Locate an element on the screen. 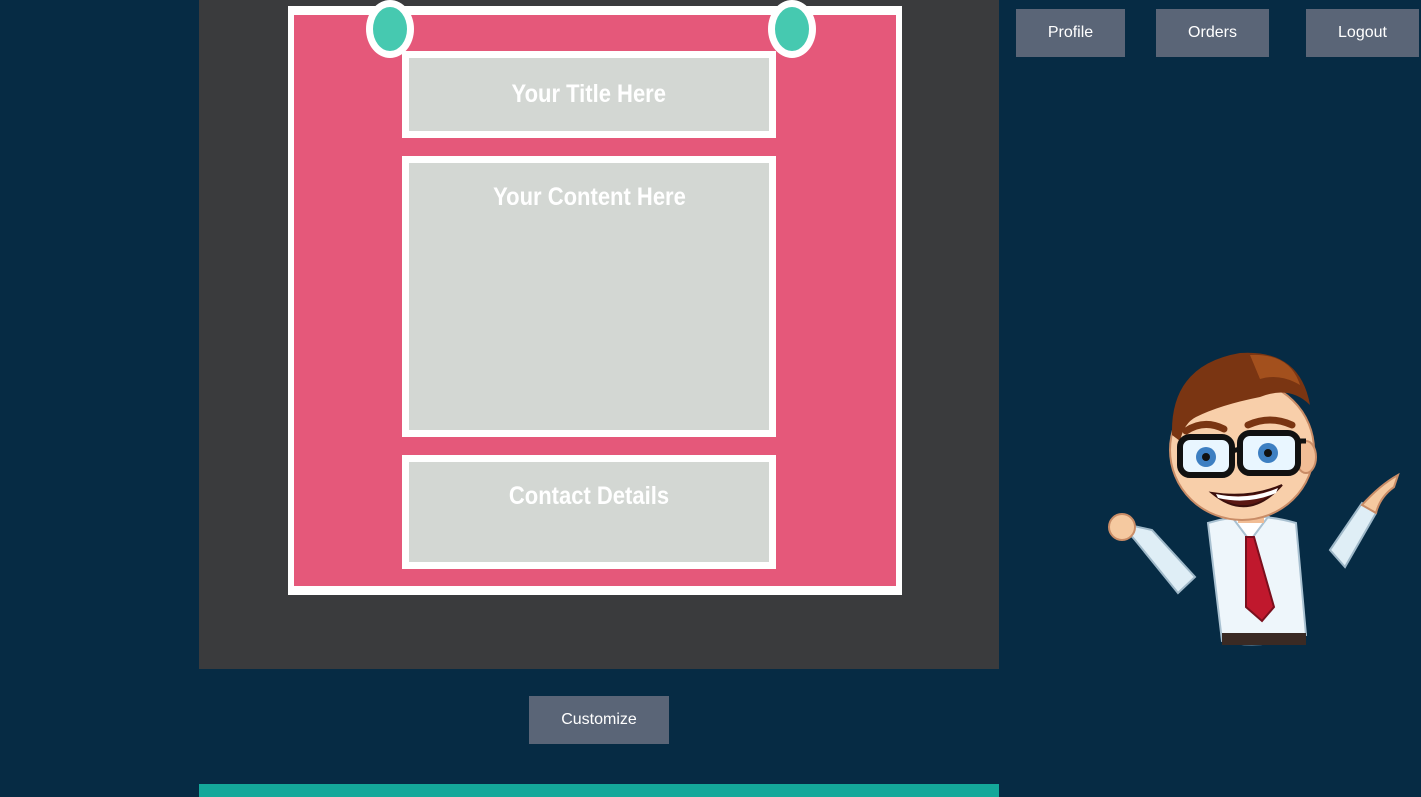 Image resolution: width=1421 pixels, height=797 pixels. logout-button: Logout is located at coordinates (1362, 33).